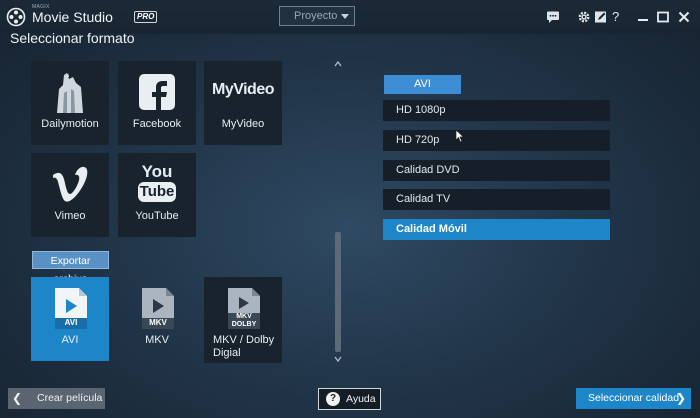 This screenshot has height=418, width=700. Describe the element at coordinates (157, 340) in the screenshot. I see `tile-label: MKV` at that location.